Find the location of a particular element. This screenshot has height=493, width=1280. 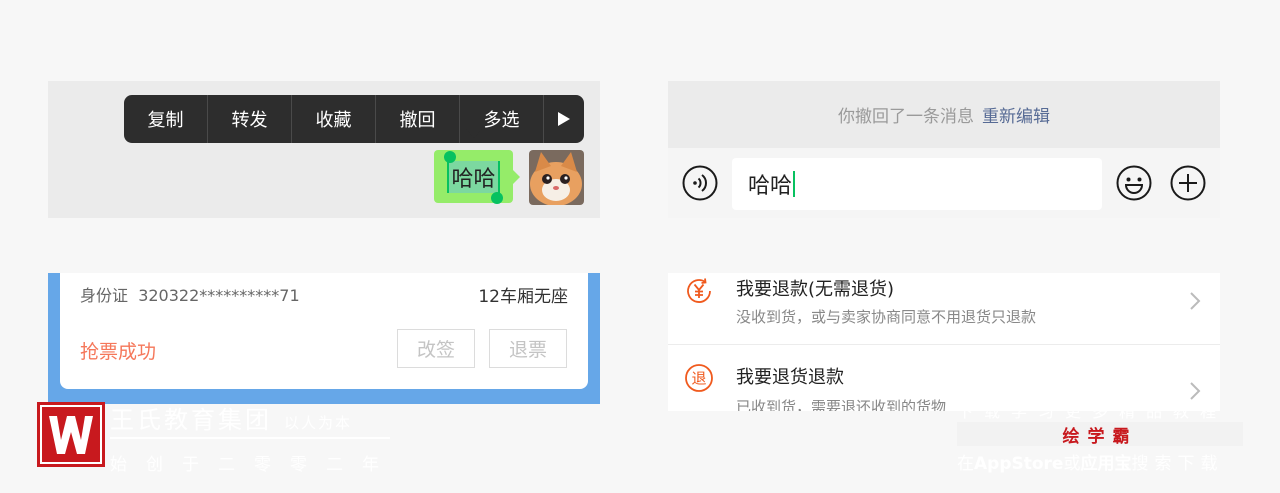

option-desc: 已收到货，需要退还收到的货物 is located at coordinates (841, 404).